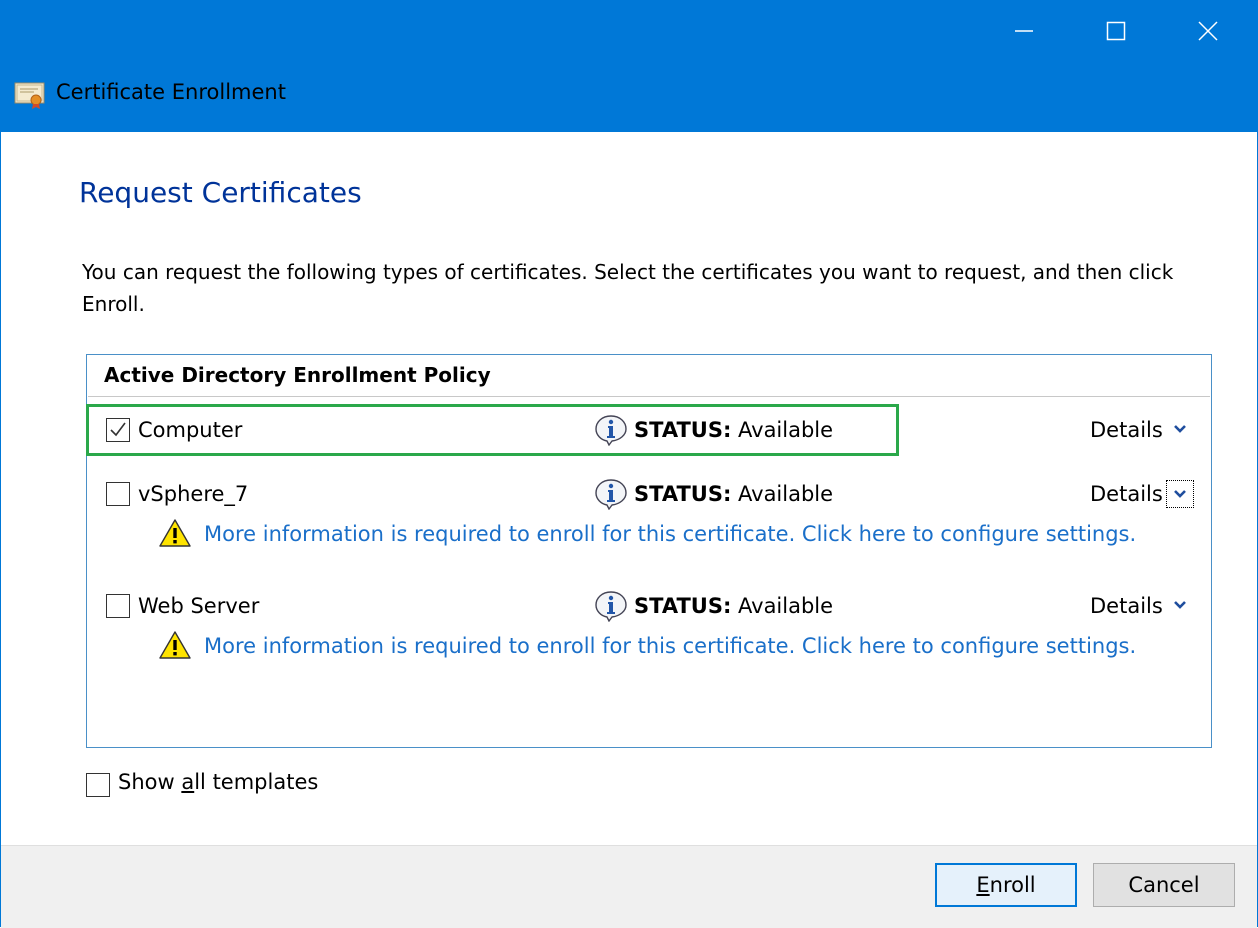  Describe the element at coordinates (983, 885) in the screenshot. I see `enroll-accel-key: E` at that location.